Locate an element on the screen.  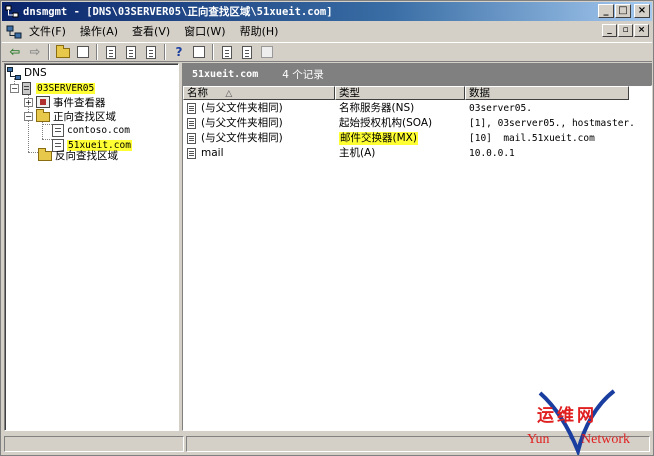
record-type: 起始授权机构(SOA) is located at coordinates (386, 123).